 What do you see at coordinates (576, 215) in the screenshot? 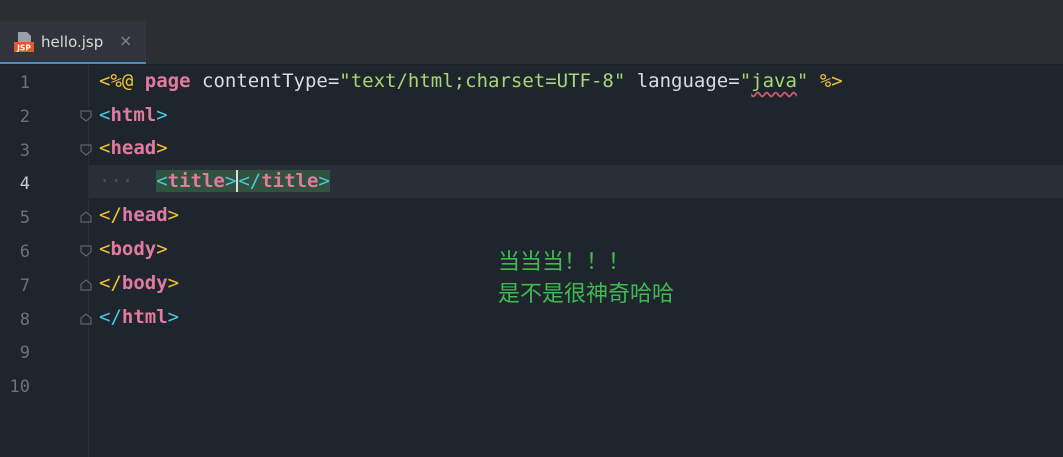
I see `code-line-5: </head>` at bounding box center [576, 215].